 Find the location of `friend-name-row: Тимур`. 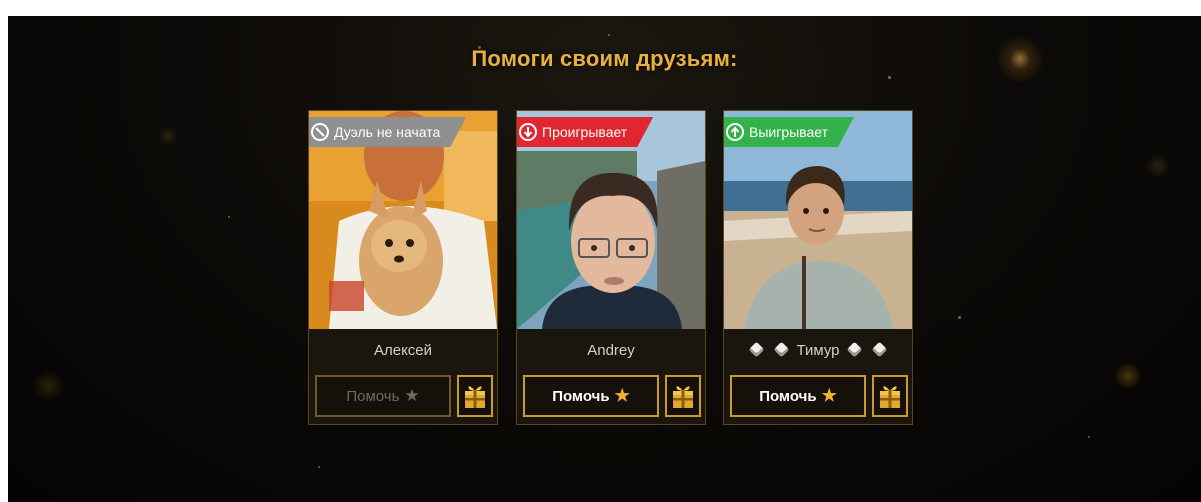

friend-name-row: Тимур is located at coordinates (818, 350).